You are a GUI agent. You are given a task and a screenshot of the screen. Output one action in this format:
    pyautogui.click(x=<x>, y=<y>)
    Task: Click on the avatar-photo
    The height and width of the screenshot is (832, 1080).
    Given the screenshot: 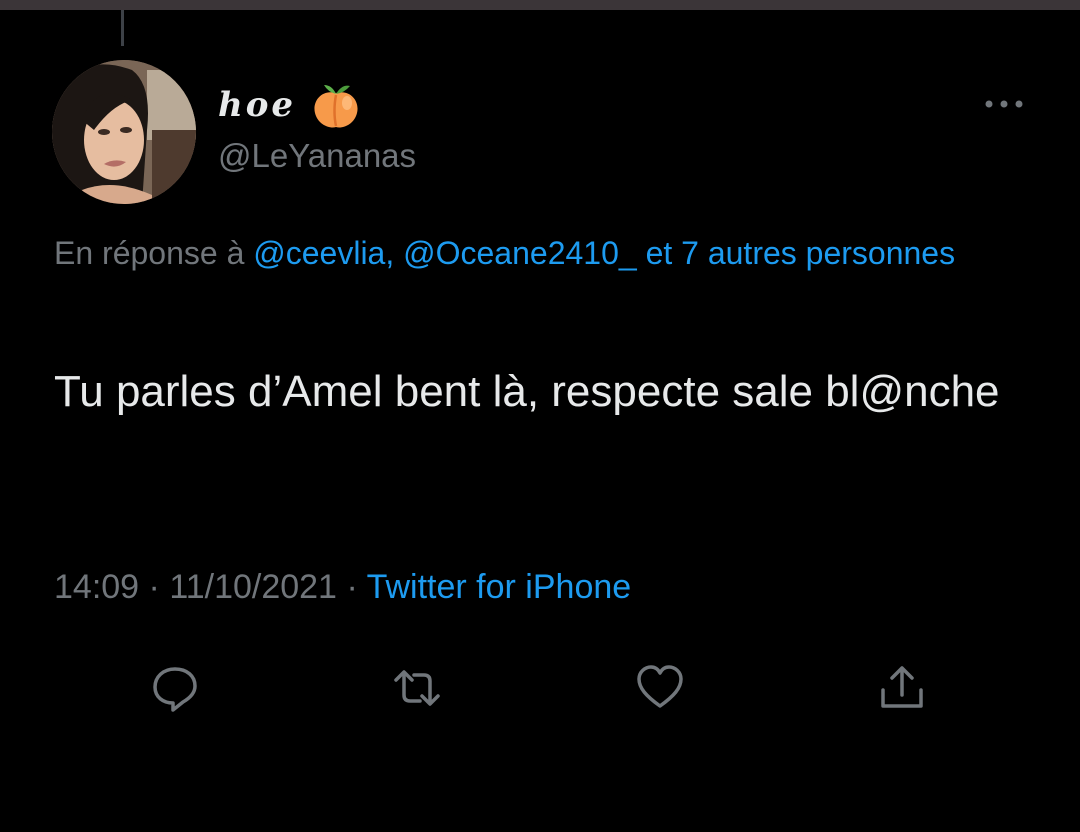 What is the action you would take?
    pyautogui.click(x=124, y=132)
    